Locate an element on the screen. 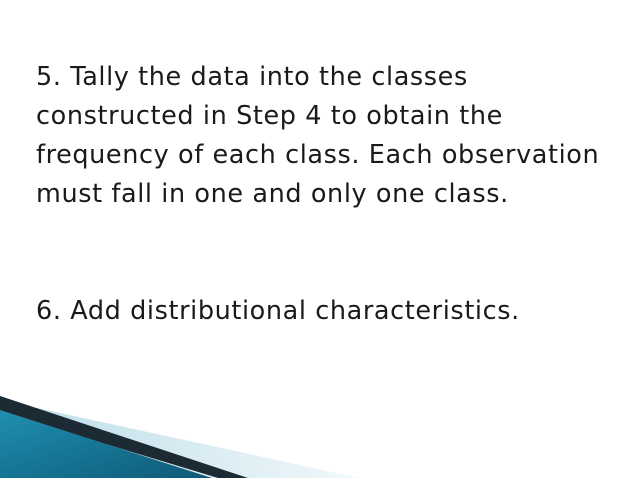 The height and width of the screenshot is (478, 638). dark-swoosh-shape is located at coordinates (124, 437).